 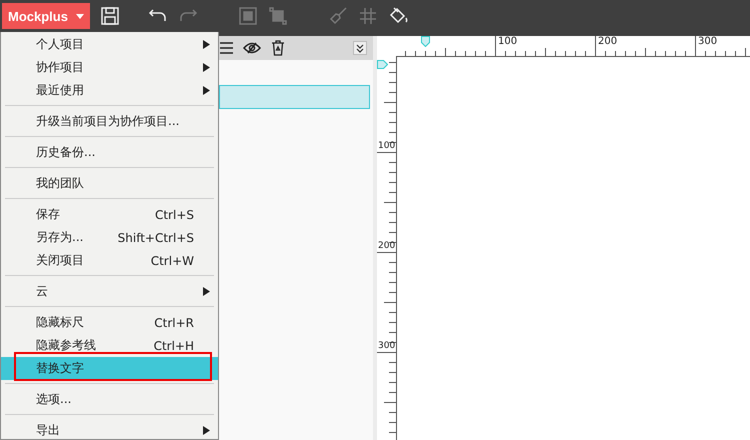 I want to click on menu-item: 隐藏参考线 Ctrl+H, so click(x=109, y=345).